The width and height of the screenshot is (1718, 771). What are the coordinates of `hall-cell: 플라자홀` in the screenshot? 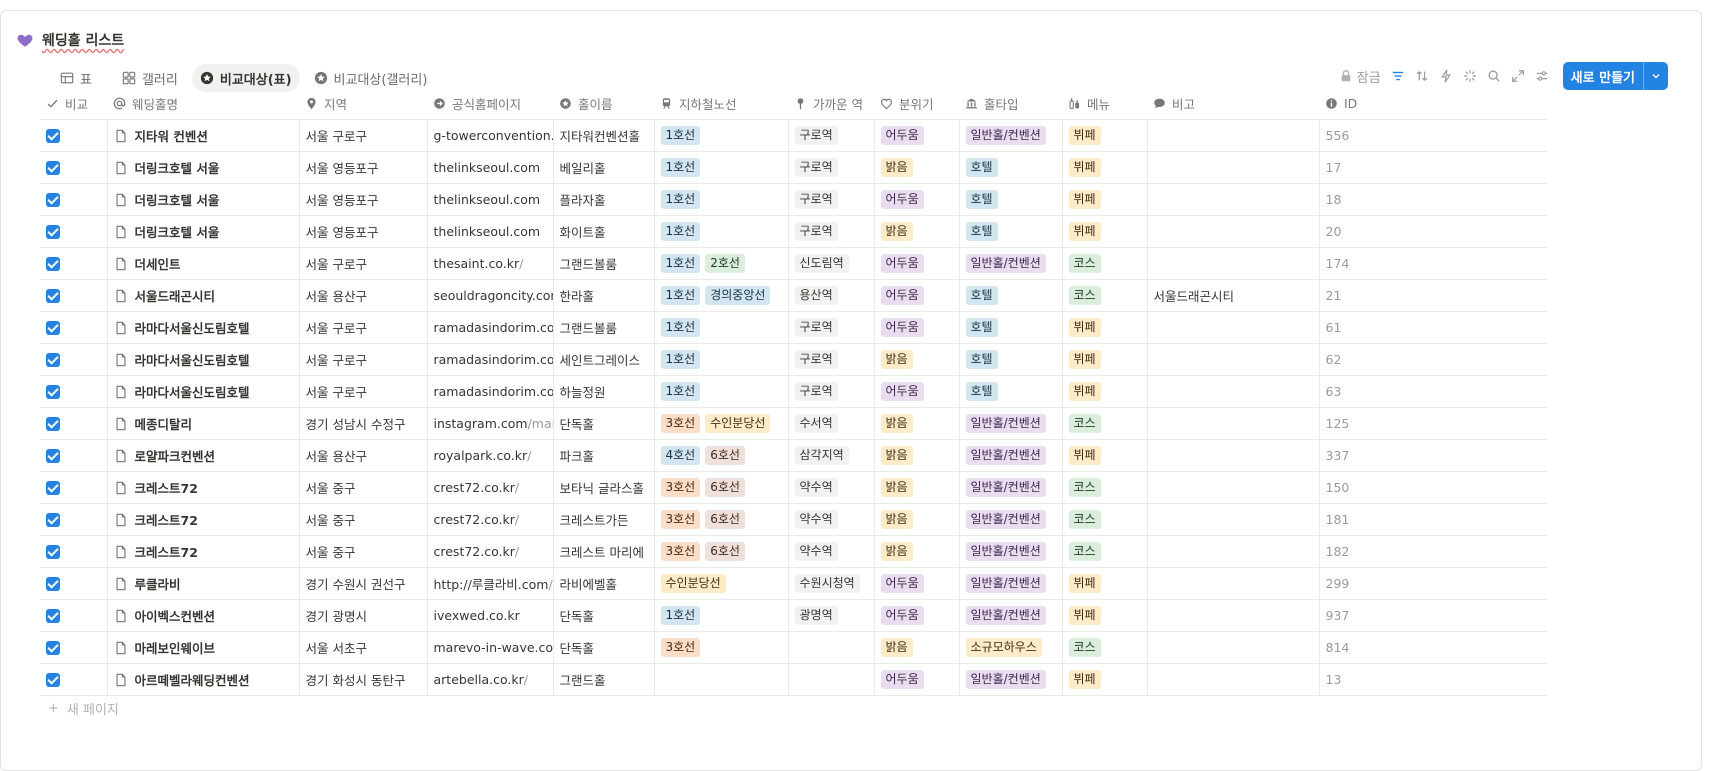 It's located at (604, 199).